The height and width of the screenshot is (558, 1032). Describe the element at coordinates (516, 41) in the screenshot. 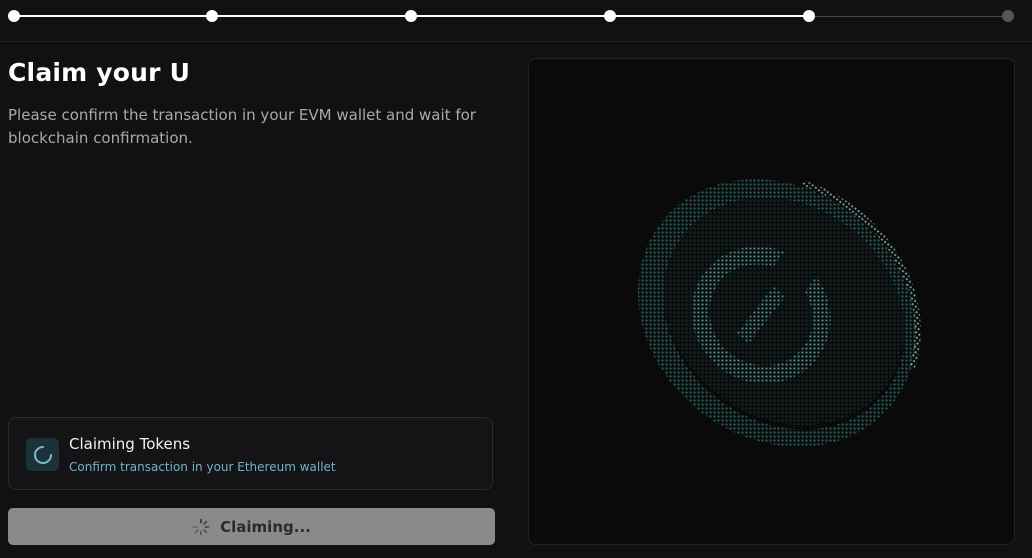

I see `header-divider` at that location.